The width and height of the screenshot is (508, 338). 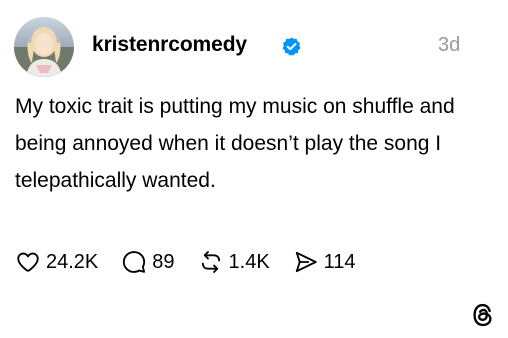 I want to click on like-button: 24.2K, so click(x=56, y=262).